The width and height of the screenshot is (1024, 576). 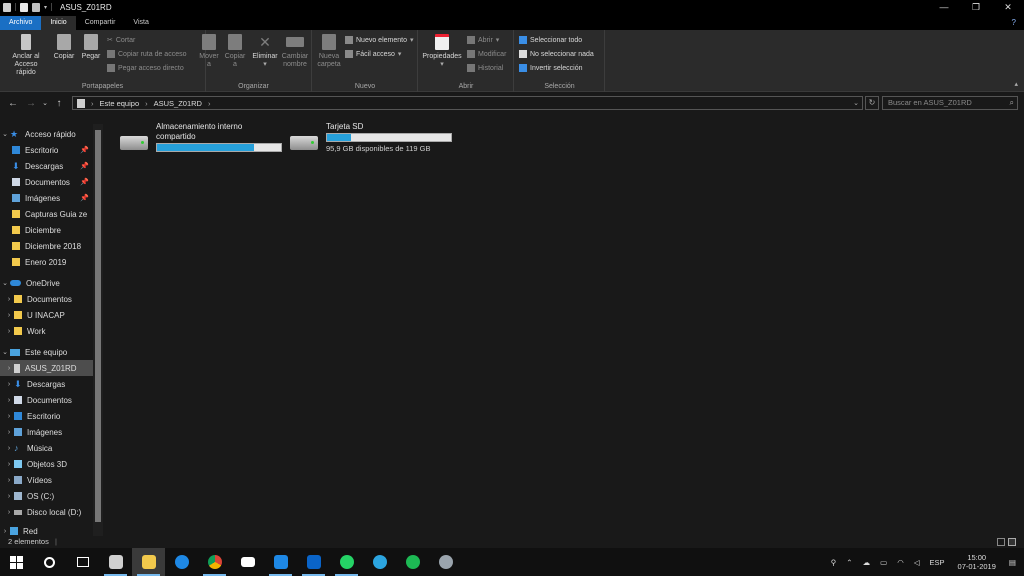 What do you see at coordinates (46, 432) in the screenshot?
I see `nav-item-pc-imagenes: › Imágenes` at bounding box center [46, 432].